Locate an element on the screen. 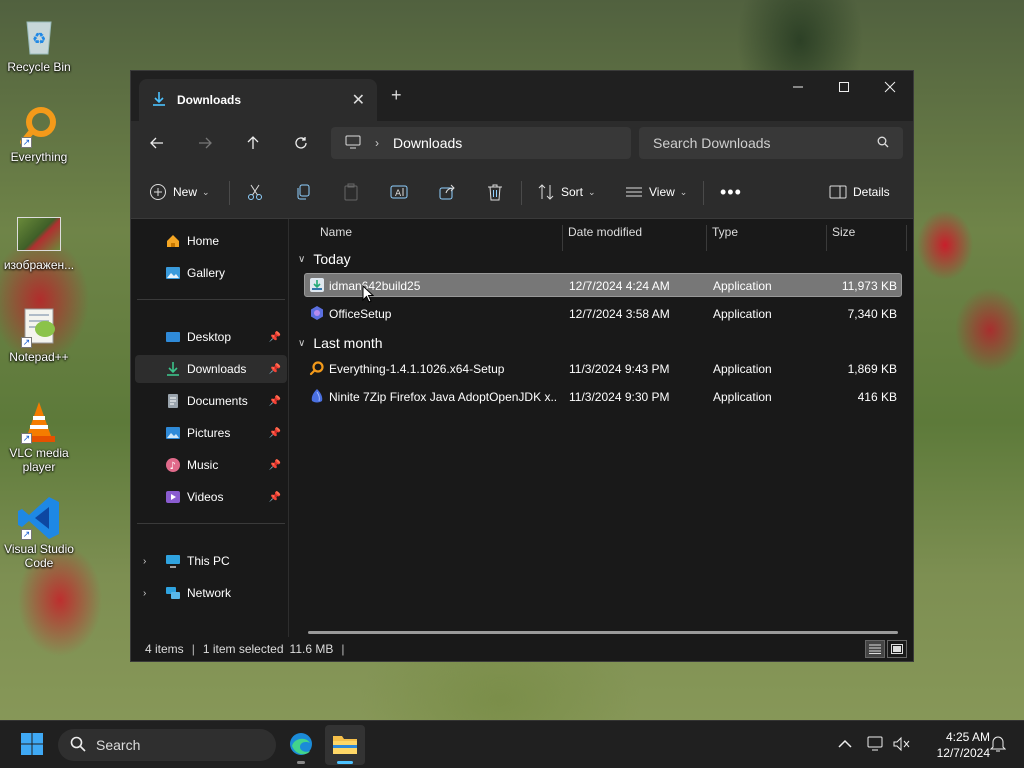  taskbar: Search 4:25 AM 12/7/2024 is located at coordinates (512, 744).